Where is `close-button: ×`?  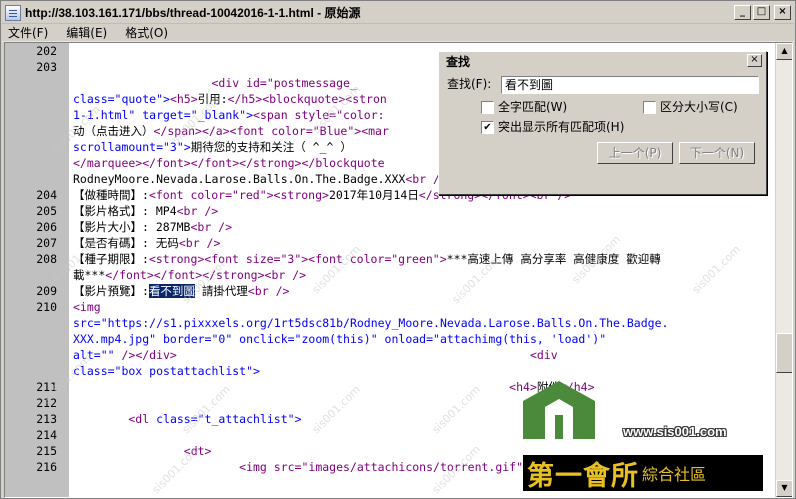 close-button: × is located at coordinates (782, 12).